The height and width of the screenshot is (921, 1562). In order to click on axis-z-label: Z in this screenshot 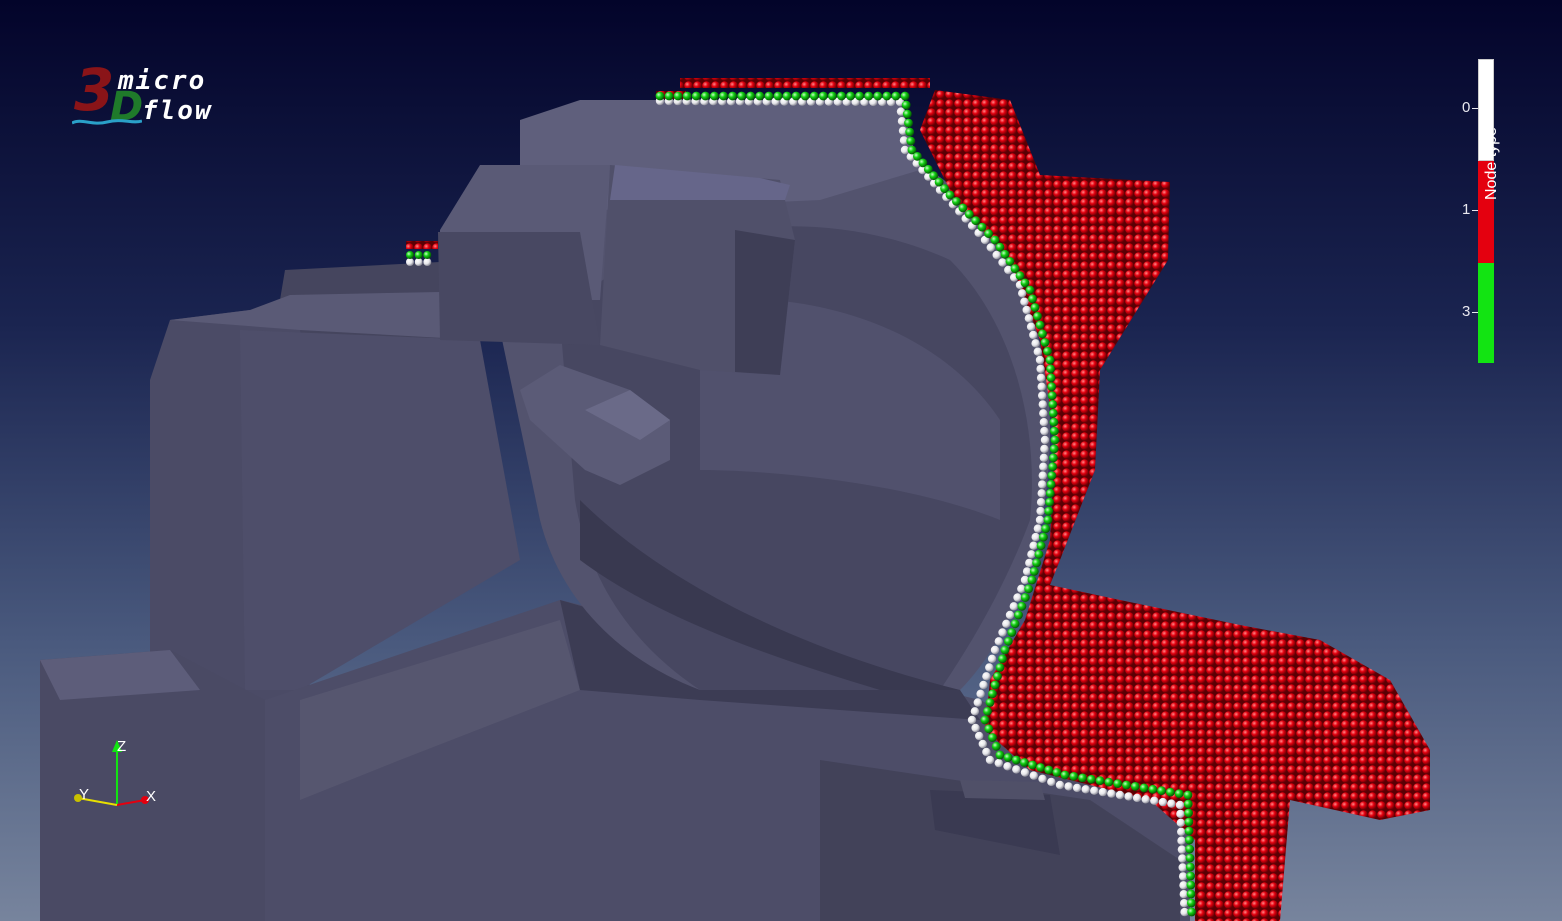, I will do `click(122, 746)`.